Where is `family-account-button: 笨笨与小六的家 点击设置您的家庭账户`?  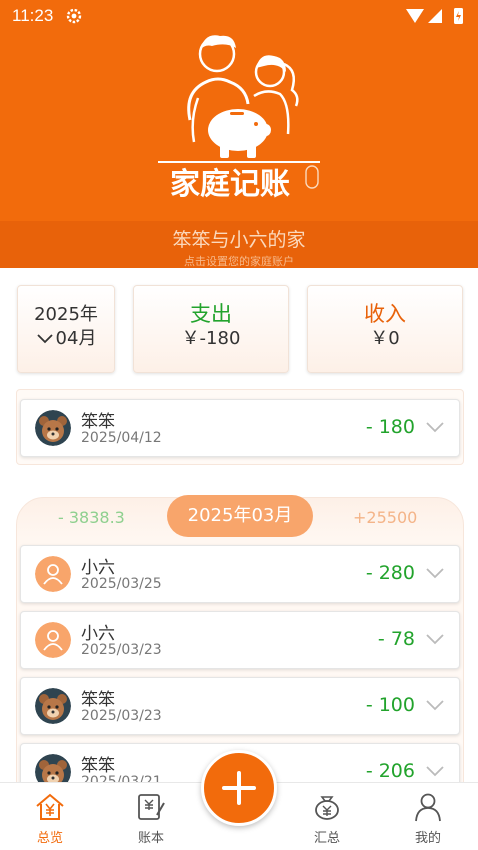 family-account-button: 笨笨与小六的家 点击设置您的家庭账户 is located at coordinates (239, 244).